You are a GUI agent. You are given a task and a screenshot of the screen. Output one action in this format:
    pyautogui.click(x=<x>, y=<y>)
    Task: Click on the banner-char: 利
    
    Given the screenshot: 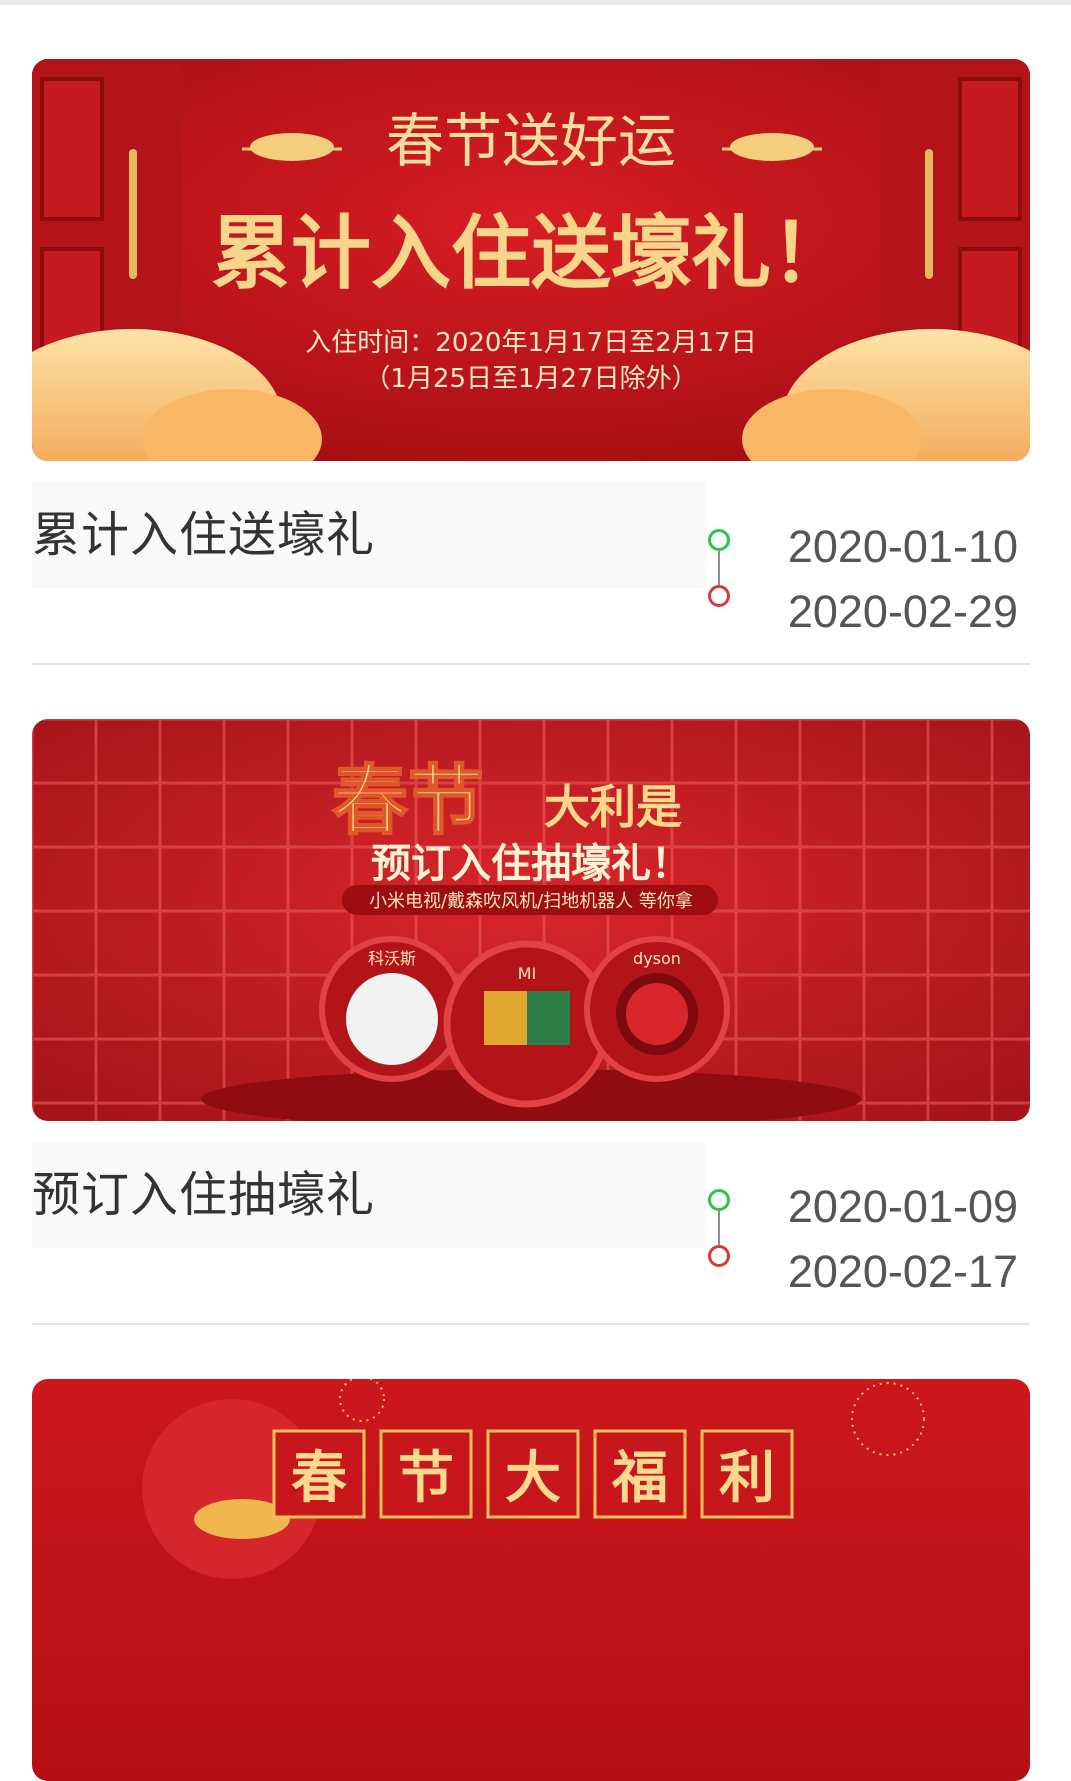 What is the action you would take?
    pyautogui.click(x=747, y=1478)
    